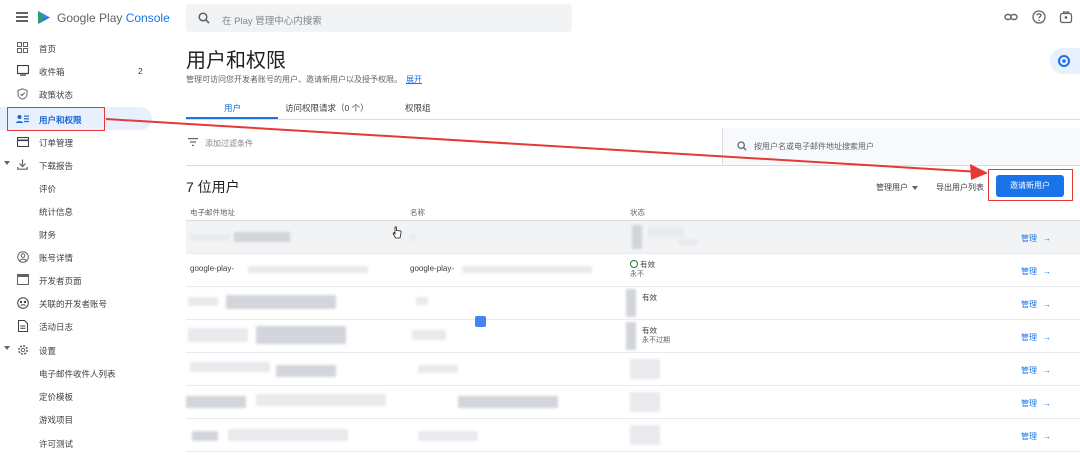 This screenshot has width=1080, height=455. What do you see at coordinates (418, 108) in the screenshot?
I see `tab-permission-groups: 权限组` at bounding box center [418, 108].